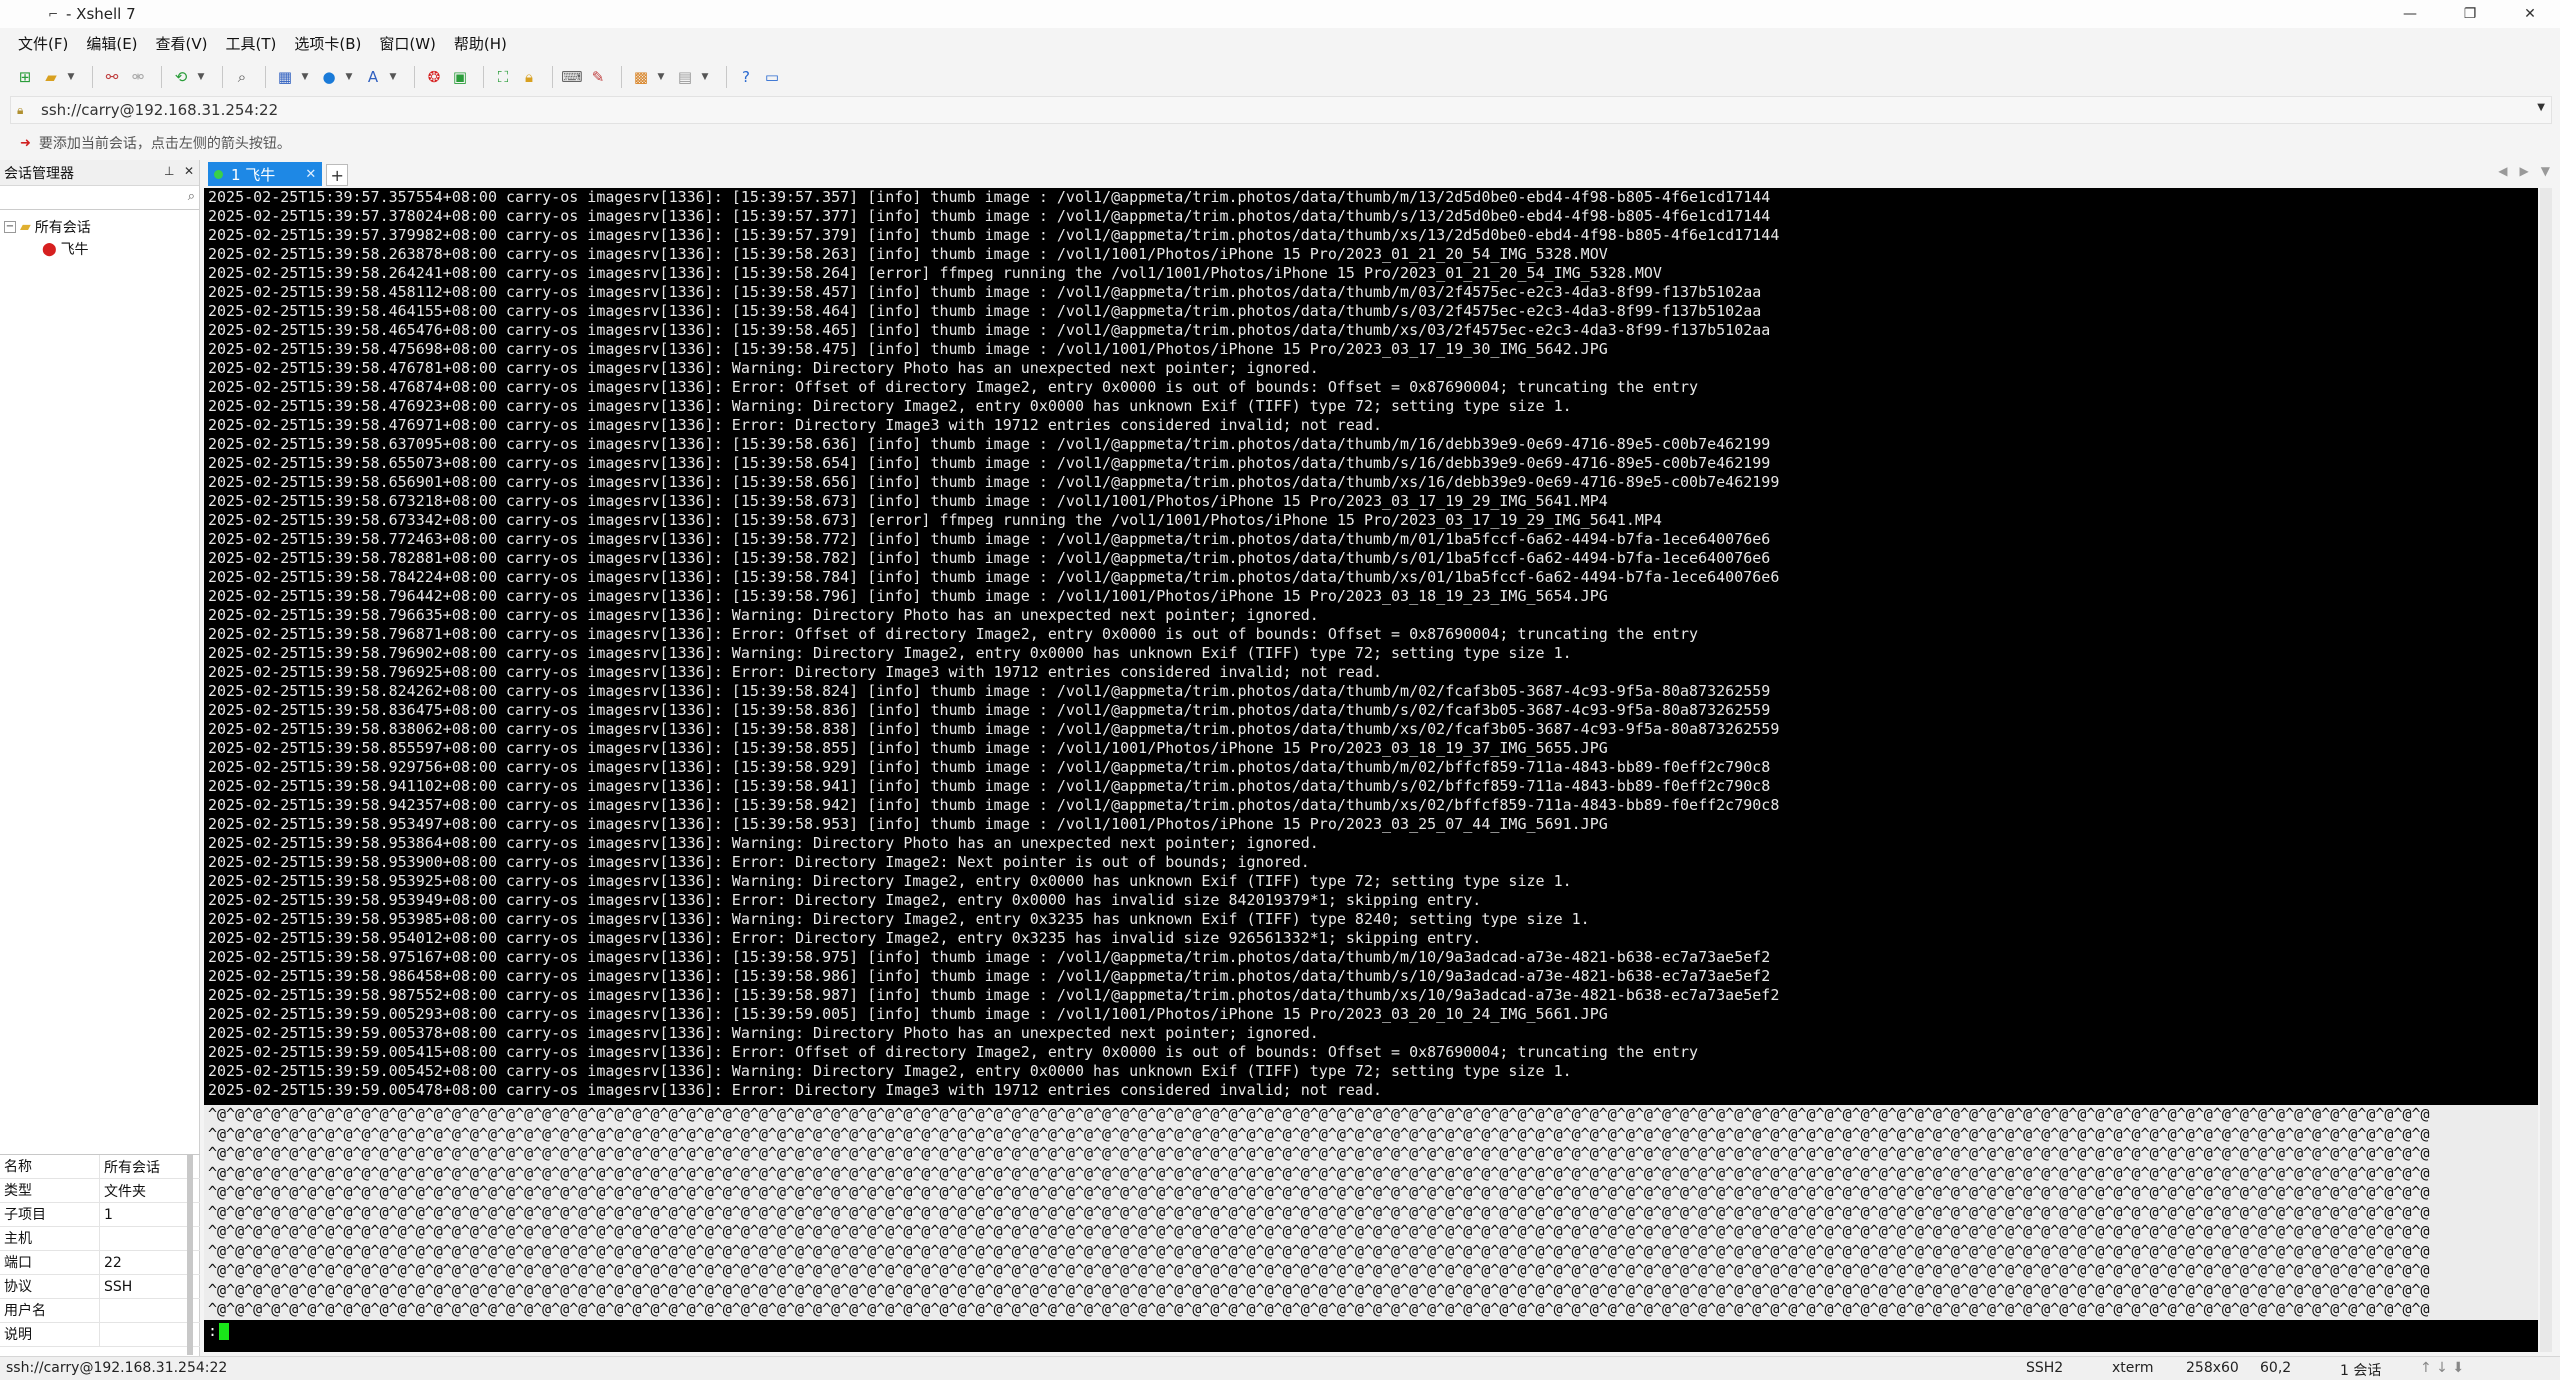  Describe the element at coordinates (2442, 1368) in the screenshot. I see `status-arrows-icon: ↑ ↓ ⬇` at that location.